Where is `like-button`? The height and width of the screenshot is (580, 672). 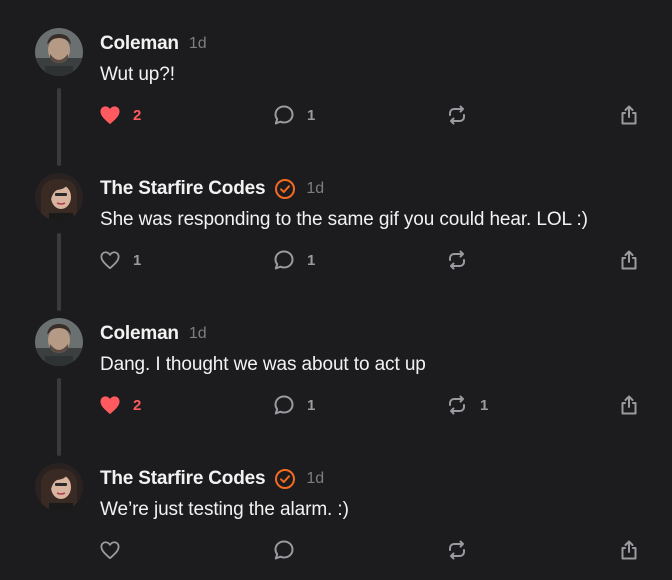 like-button is located at coordinates (116, 550).